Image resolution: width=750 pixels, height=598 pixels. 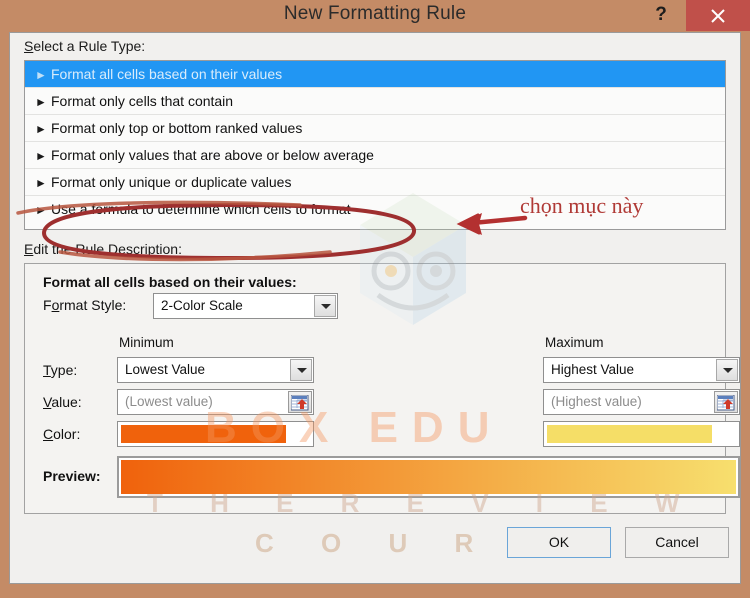 I want to click on rule-type-item-cells-that-contain: ► Format only cells that contain, so click(x=375, y=101).